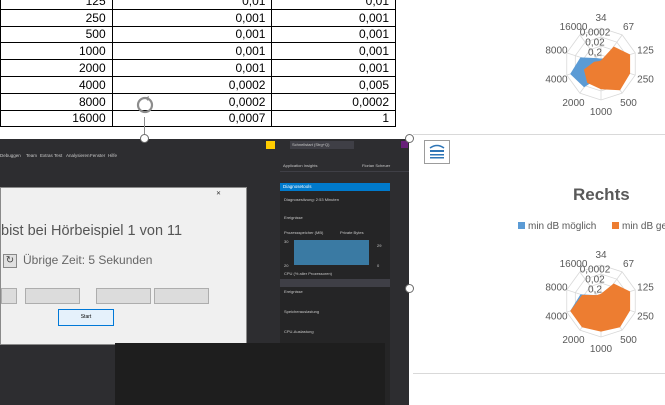 The image size is (665, 405). Describe the element at coordinates (601, 194) in the screenshot. I see `chart-title: Rechts` at that location.